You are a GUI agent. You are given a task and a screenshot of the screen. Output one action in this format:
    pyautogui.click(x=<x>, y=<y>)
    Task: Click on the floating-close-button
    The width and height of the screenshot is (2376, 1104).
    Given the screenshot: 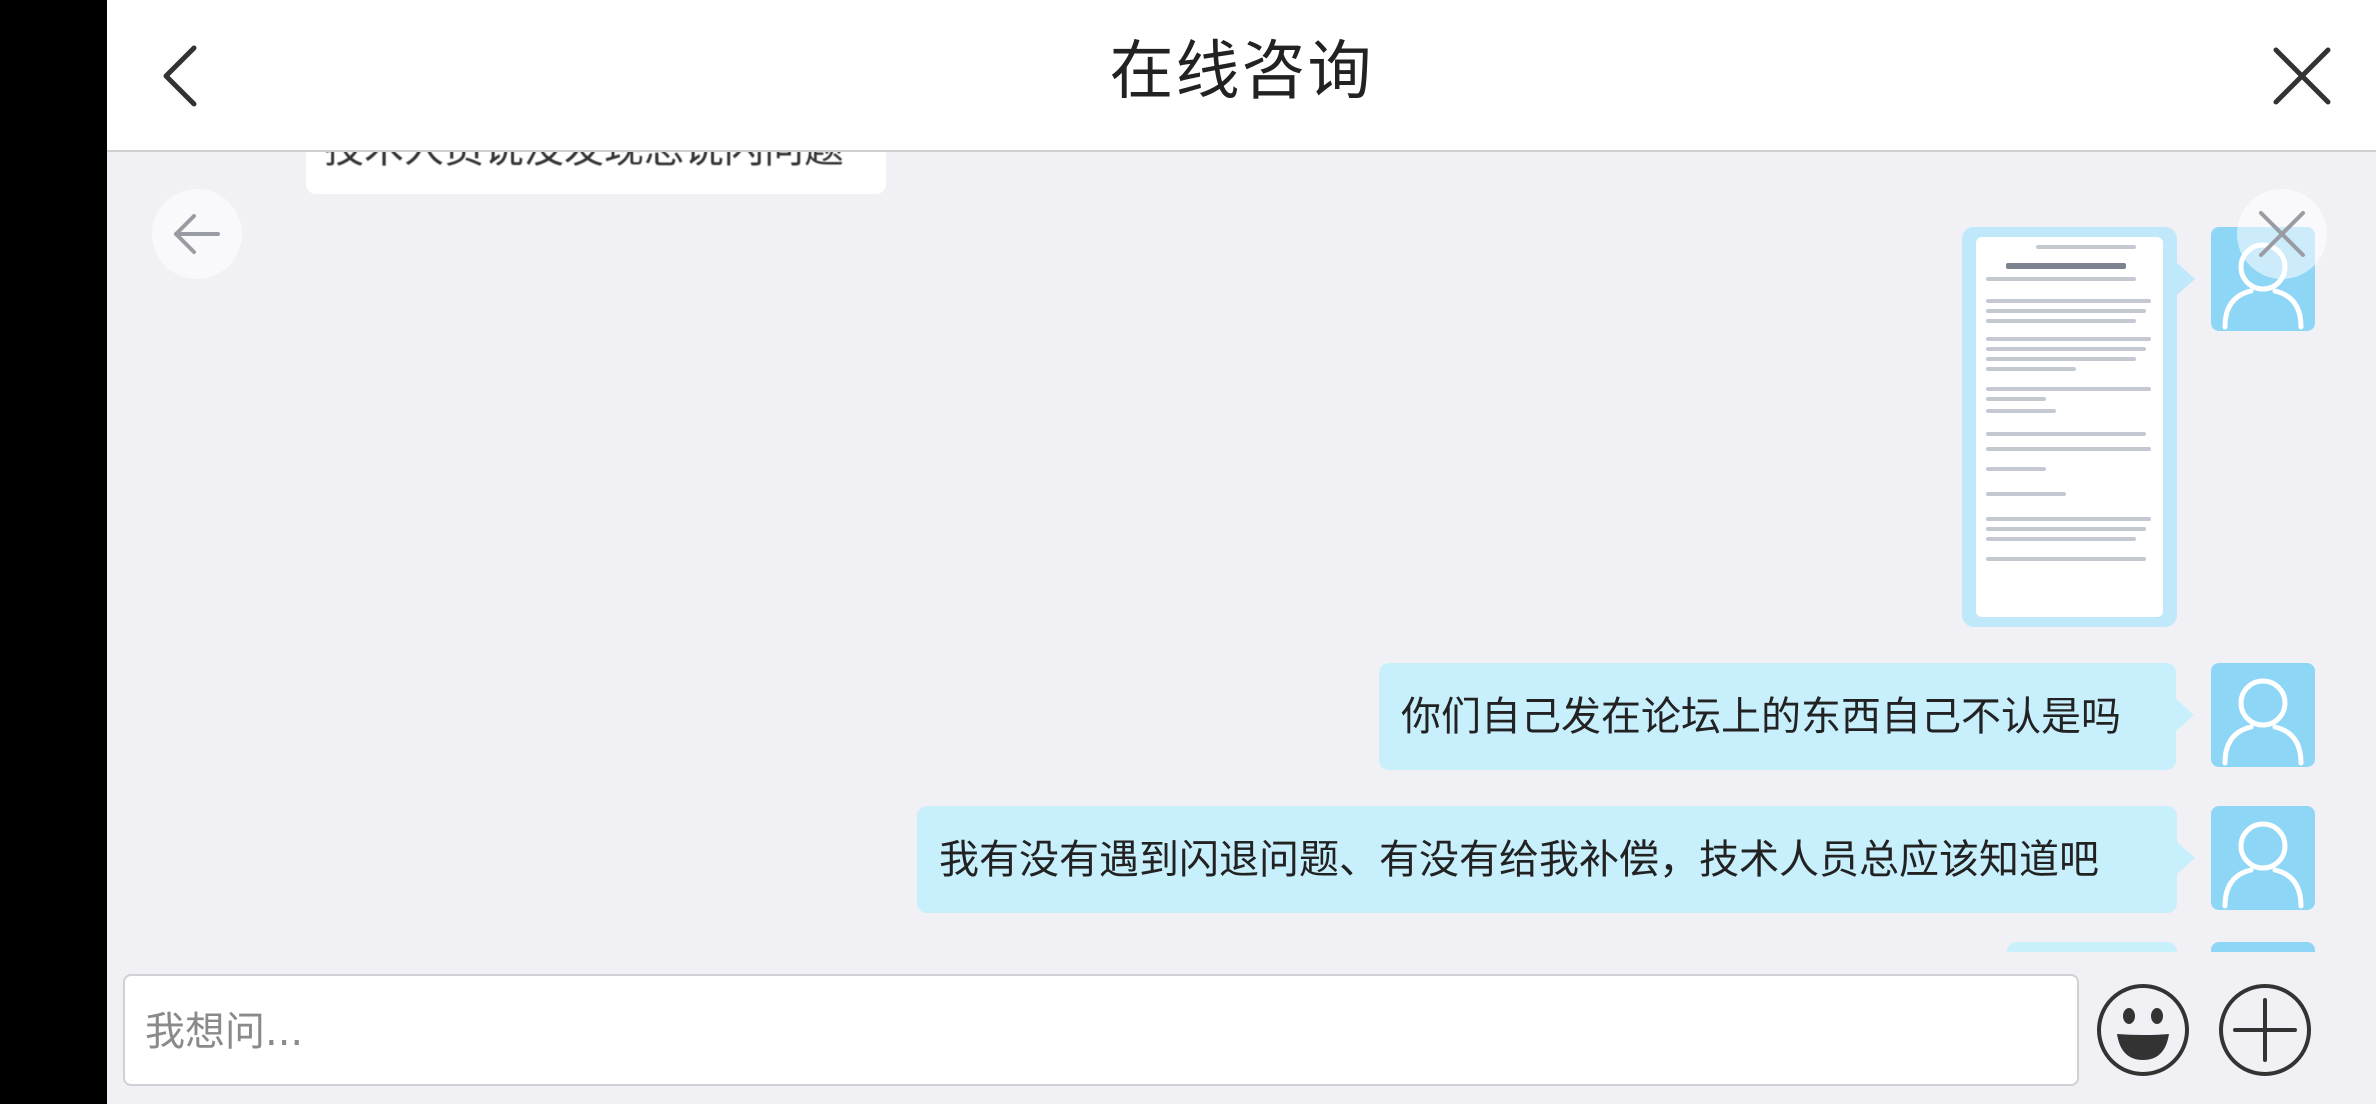 What is the action you would take?
    pyautogui.click(x=2282, y=234)
    